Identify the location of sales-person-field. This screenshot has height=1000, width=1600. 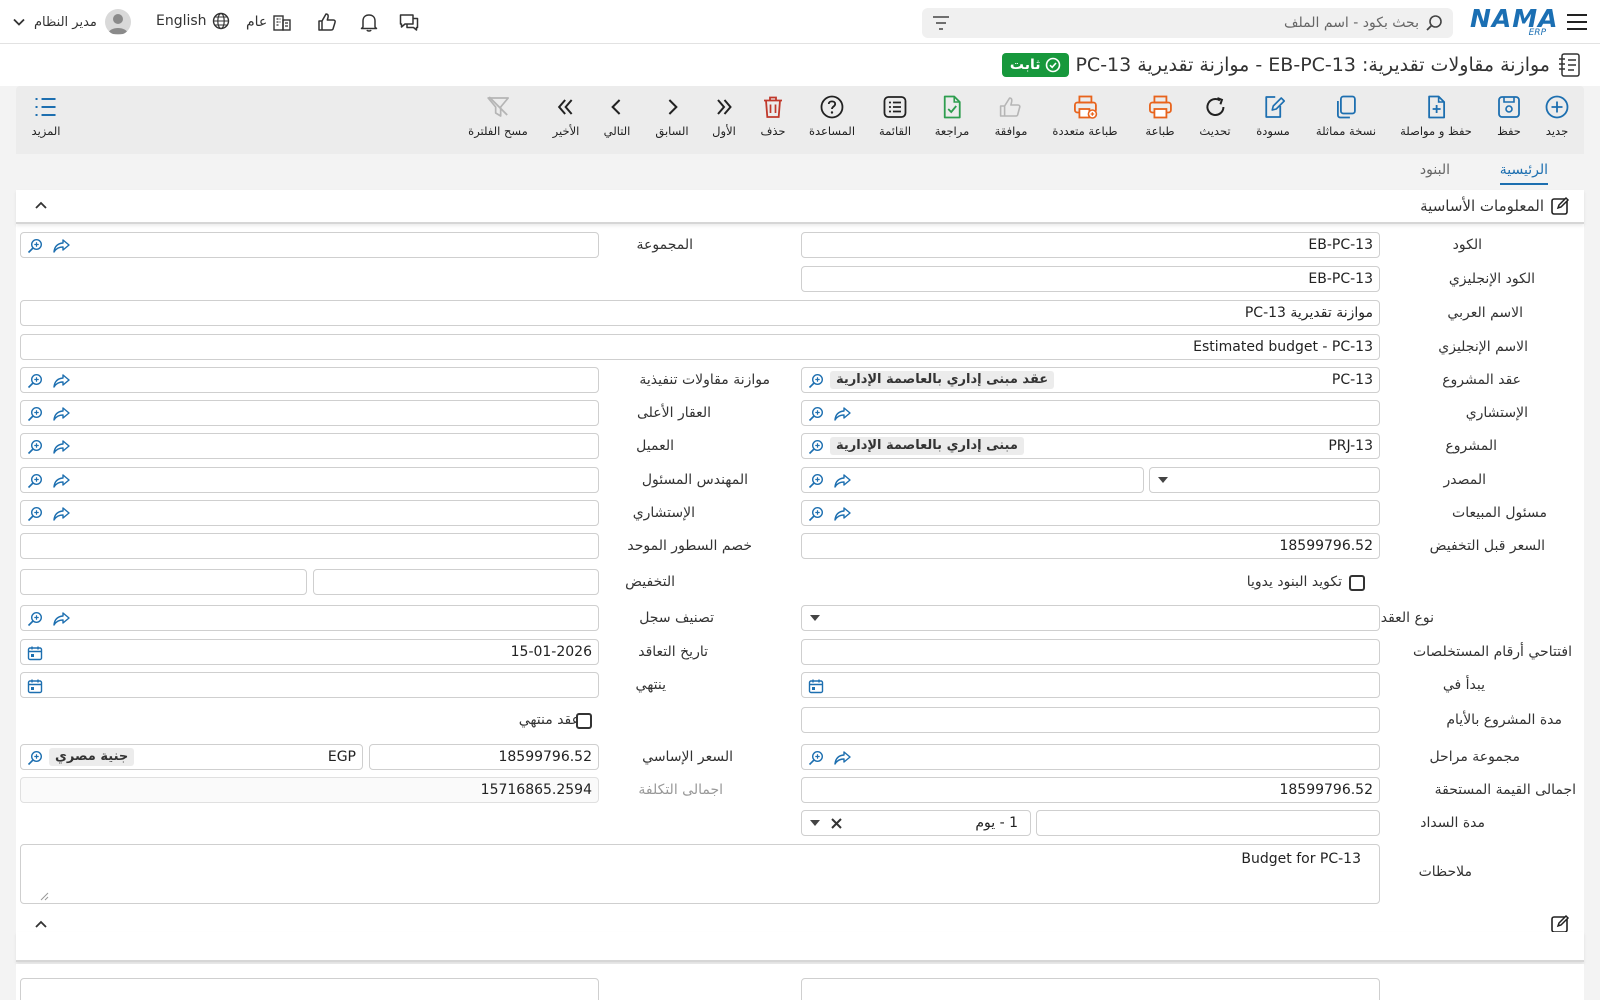
(1090, 513).